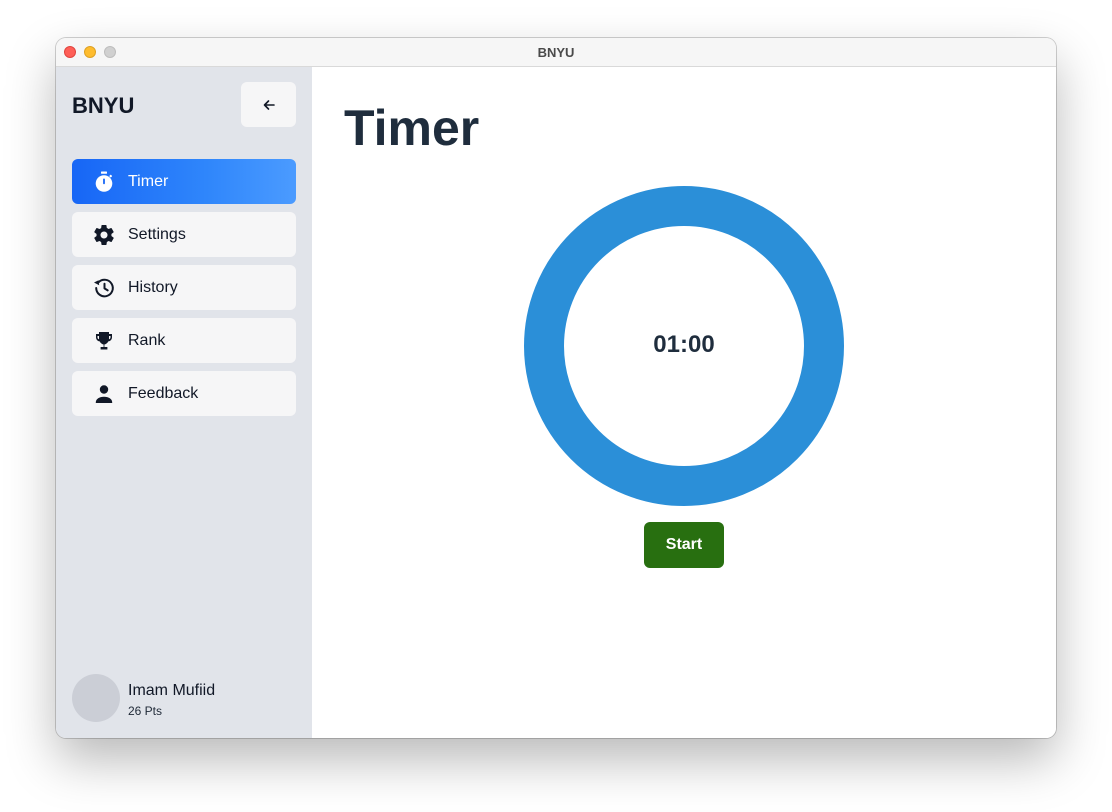 The height and width of the screenshot is (812, 1112). I want to click on collapse-sidebar-button, so click(268, 104).